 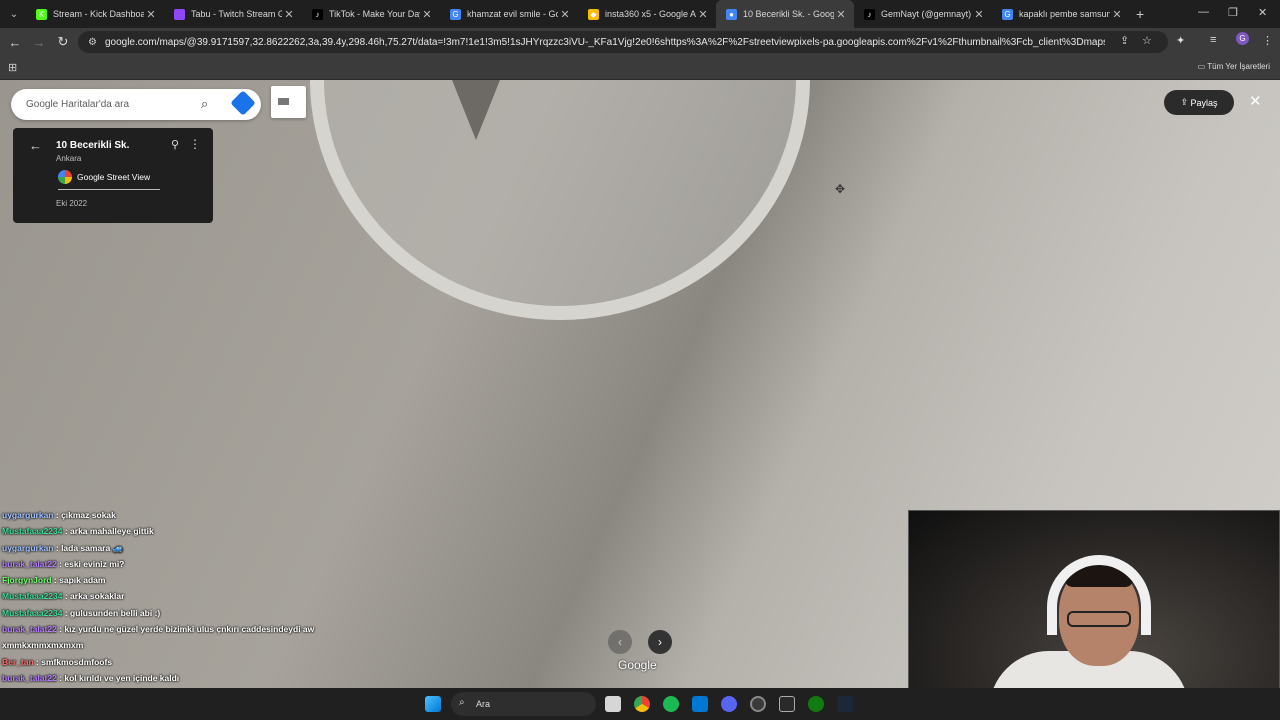 I want to click on maps-search-box: Google Haritalar'da ara ⌕, so click(x=136, y=104).